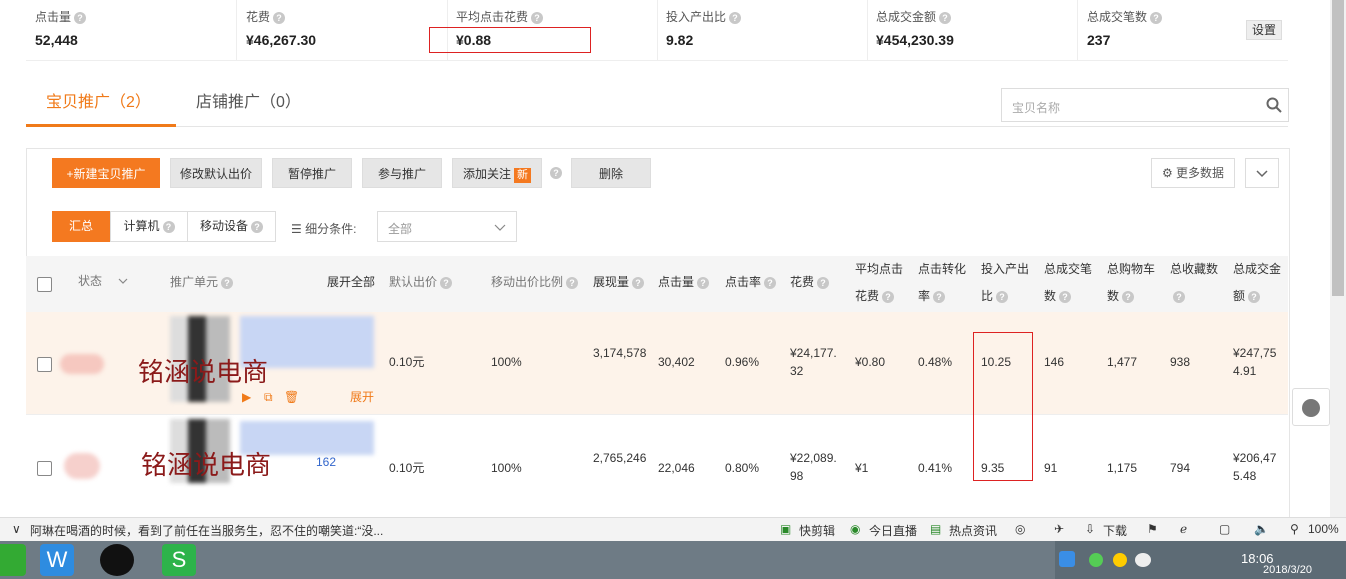  I want to click on col-impressions: 展现量?, so click(619, 282).